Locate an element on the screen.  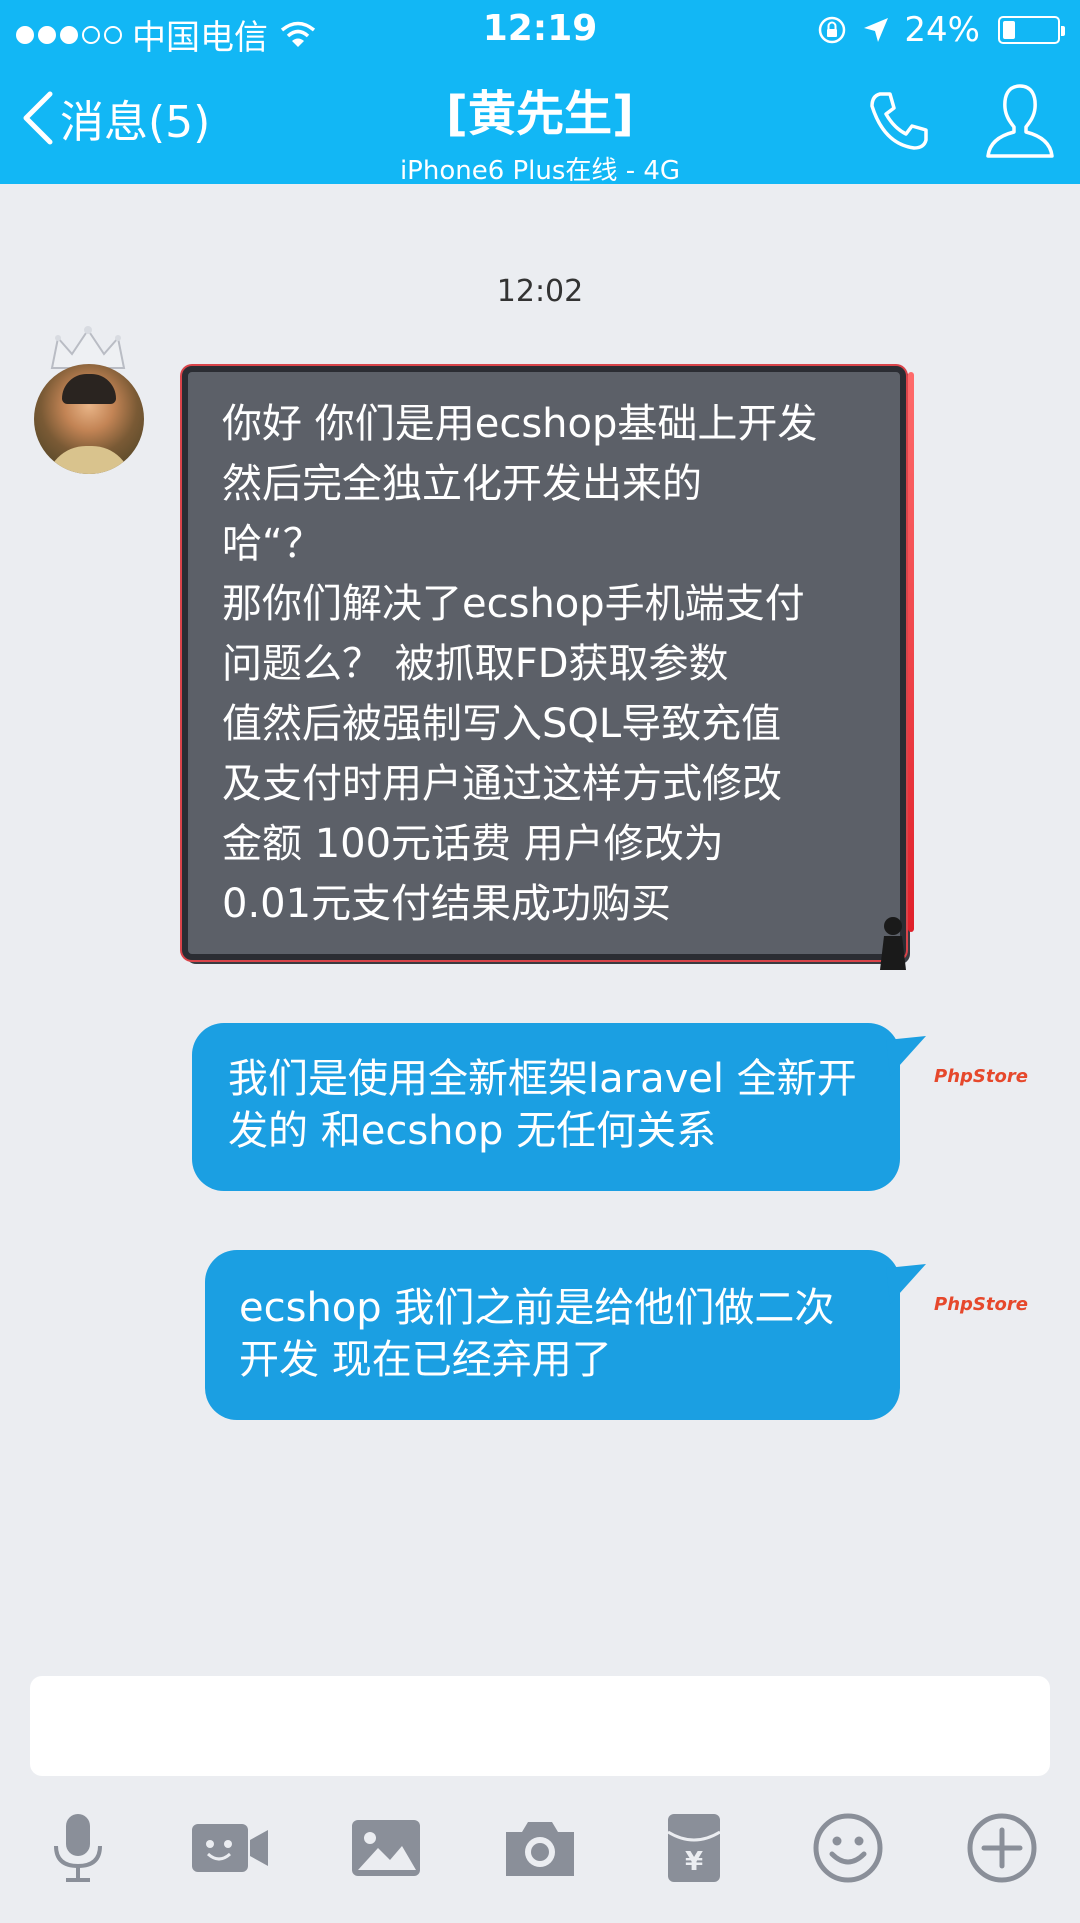
bubble-figure-decoration is located at coordinates (893, 943).